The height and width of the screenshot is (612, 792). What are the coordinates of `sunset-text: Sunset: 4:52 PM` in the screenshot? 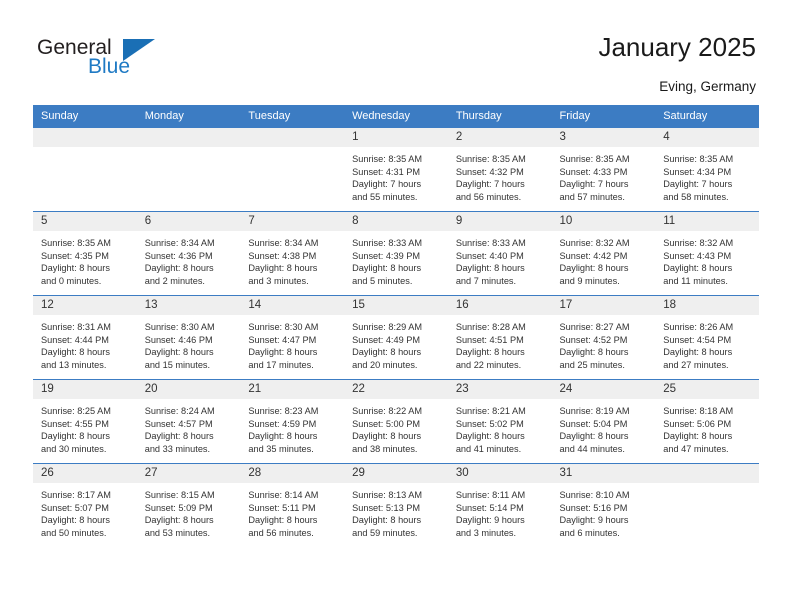 It's located at (593, 339).